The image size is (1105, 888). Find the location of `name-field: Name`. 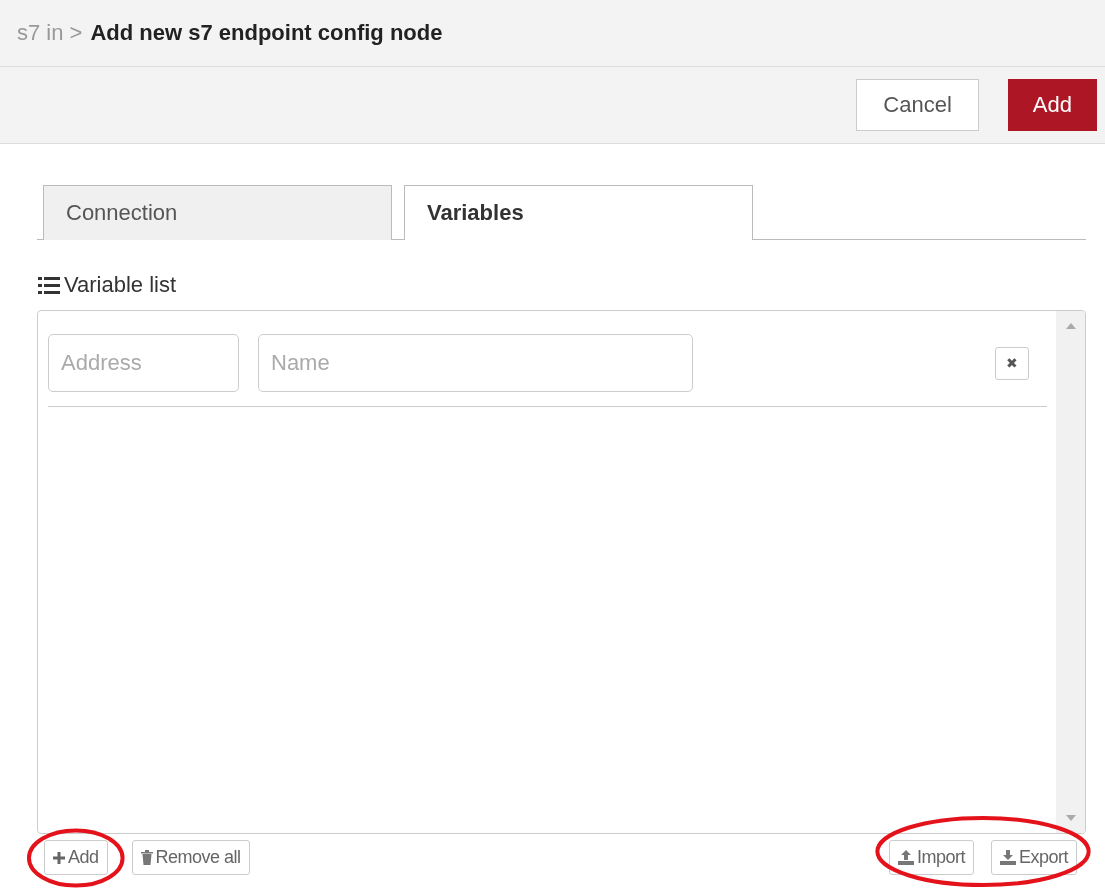

name-field: Name is located at coordinates (475, 363).